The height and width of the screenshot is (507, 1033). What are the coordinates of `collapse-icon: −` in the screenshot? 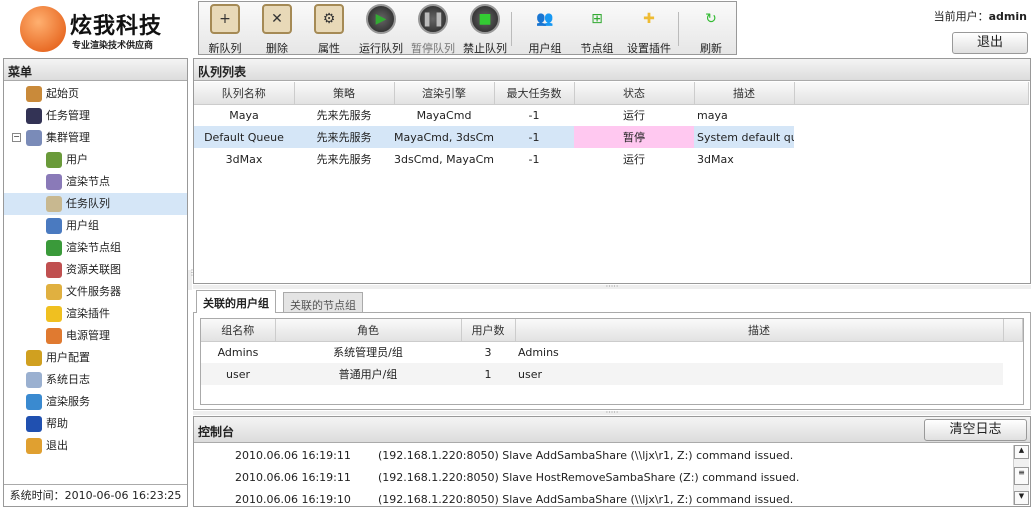 It's located at (16, 137).